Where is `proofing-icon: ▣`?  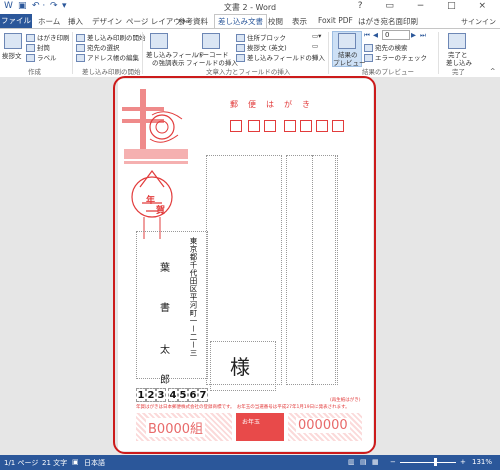 proofing-icon: ▣ is located at coordinates (75, 462).